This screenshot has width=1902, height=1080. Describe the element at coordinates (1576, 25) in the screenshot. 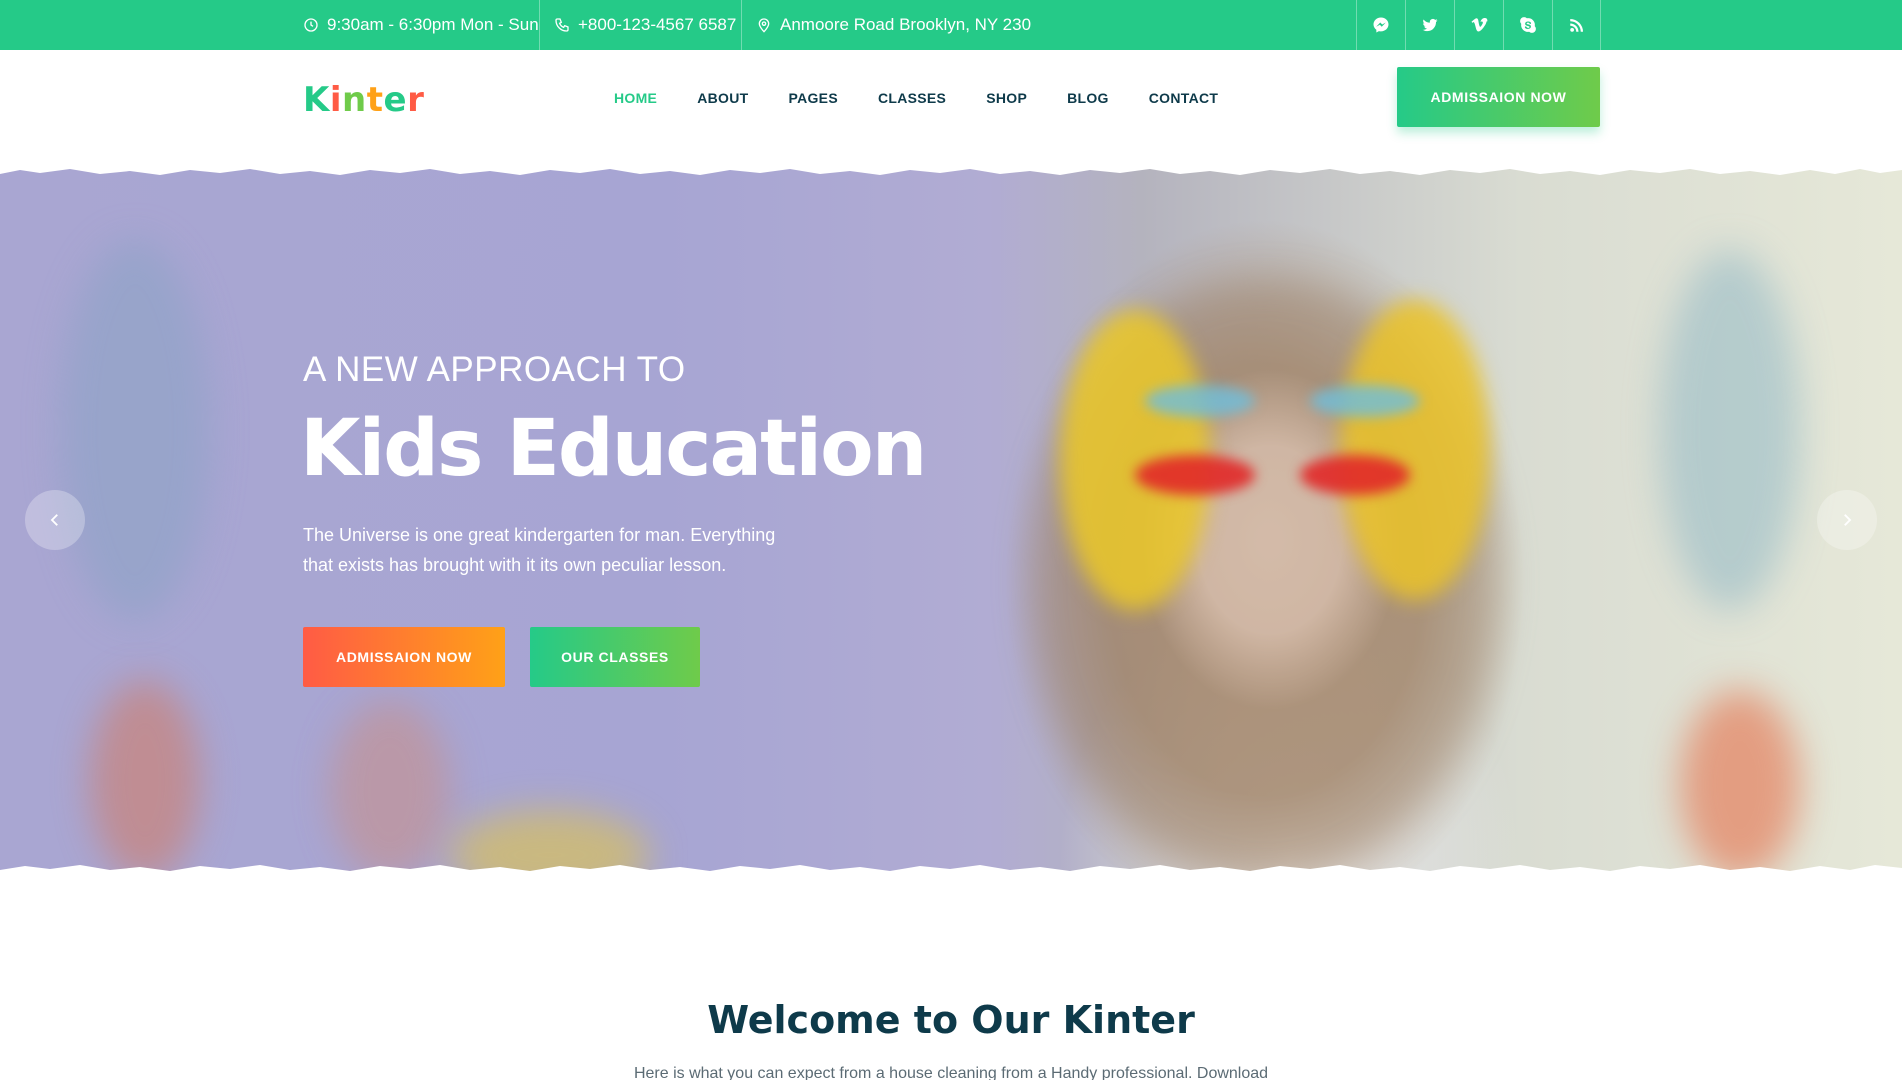

I see `rss-icon` at that location.